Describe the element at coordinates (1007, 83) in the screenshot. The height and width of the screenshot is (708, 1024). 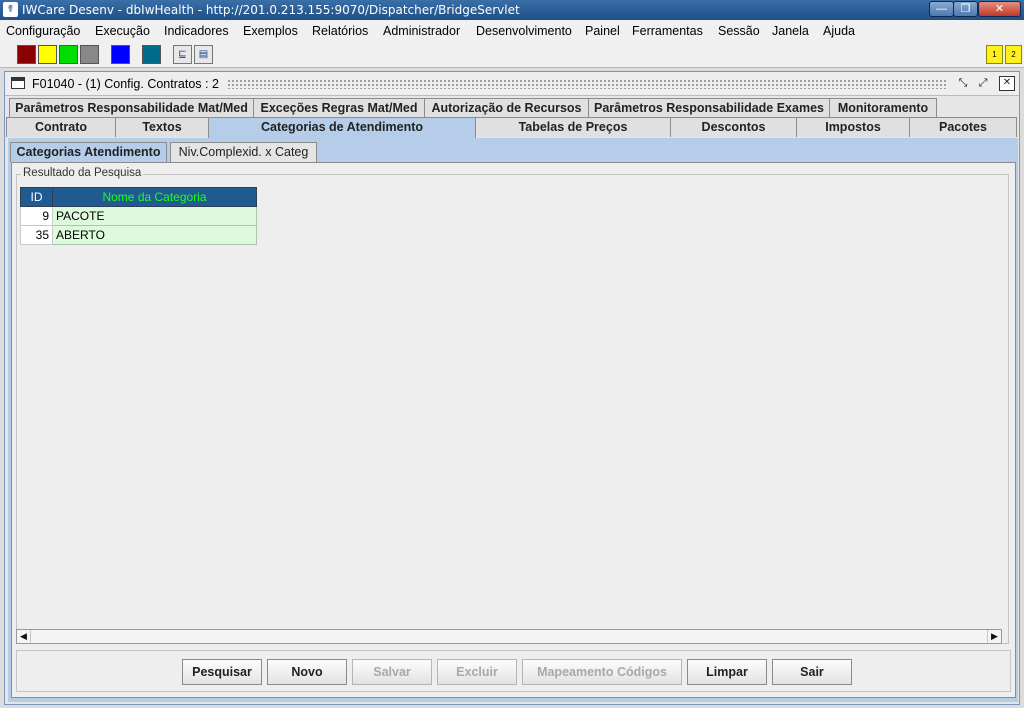
I see `frame-close-icon: ✕` at that location.